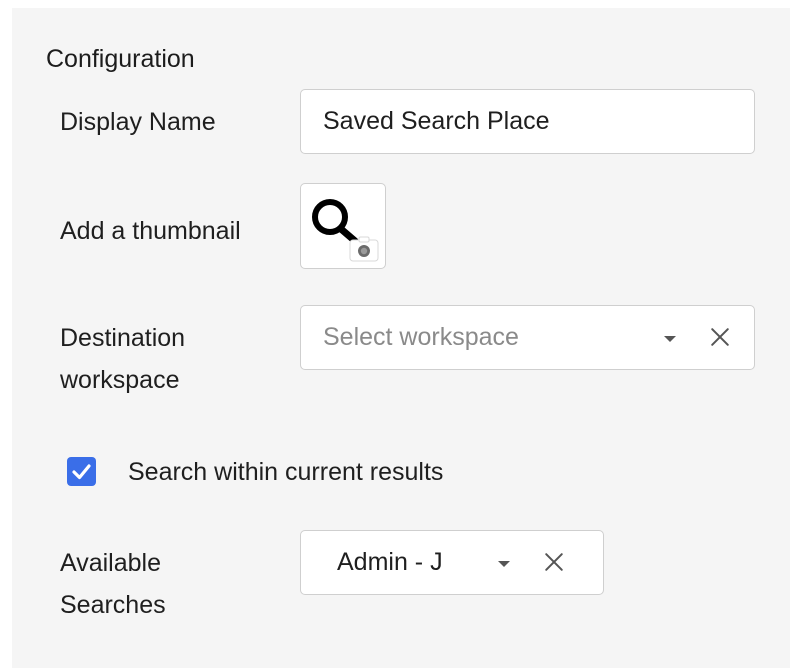 Image resolution: width=790 pixels, height=668 pixels. What do you see at coordinates (343, 226) in the screenshot?
I see `thumbnail-picker-button` at bounding box center [343, 226].